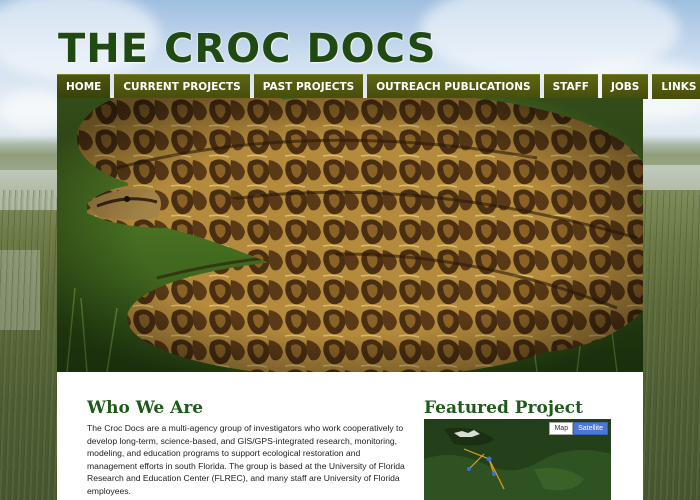  I want to click on site-title: THE CROC DOCS, so click(247, 49).